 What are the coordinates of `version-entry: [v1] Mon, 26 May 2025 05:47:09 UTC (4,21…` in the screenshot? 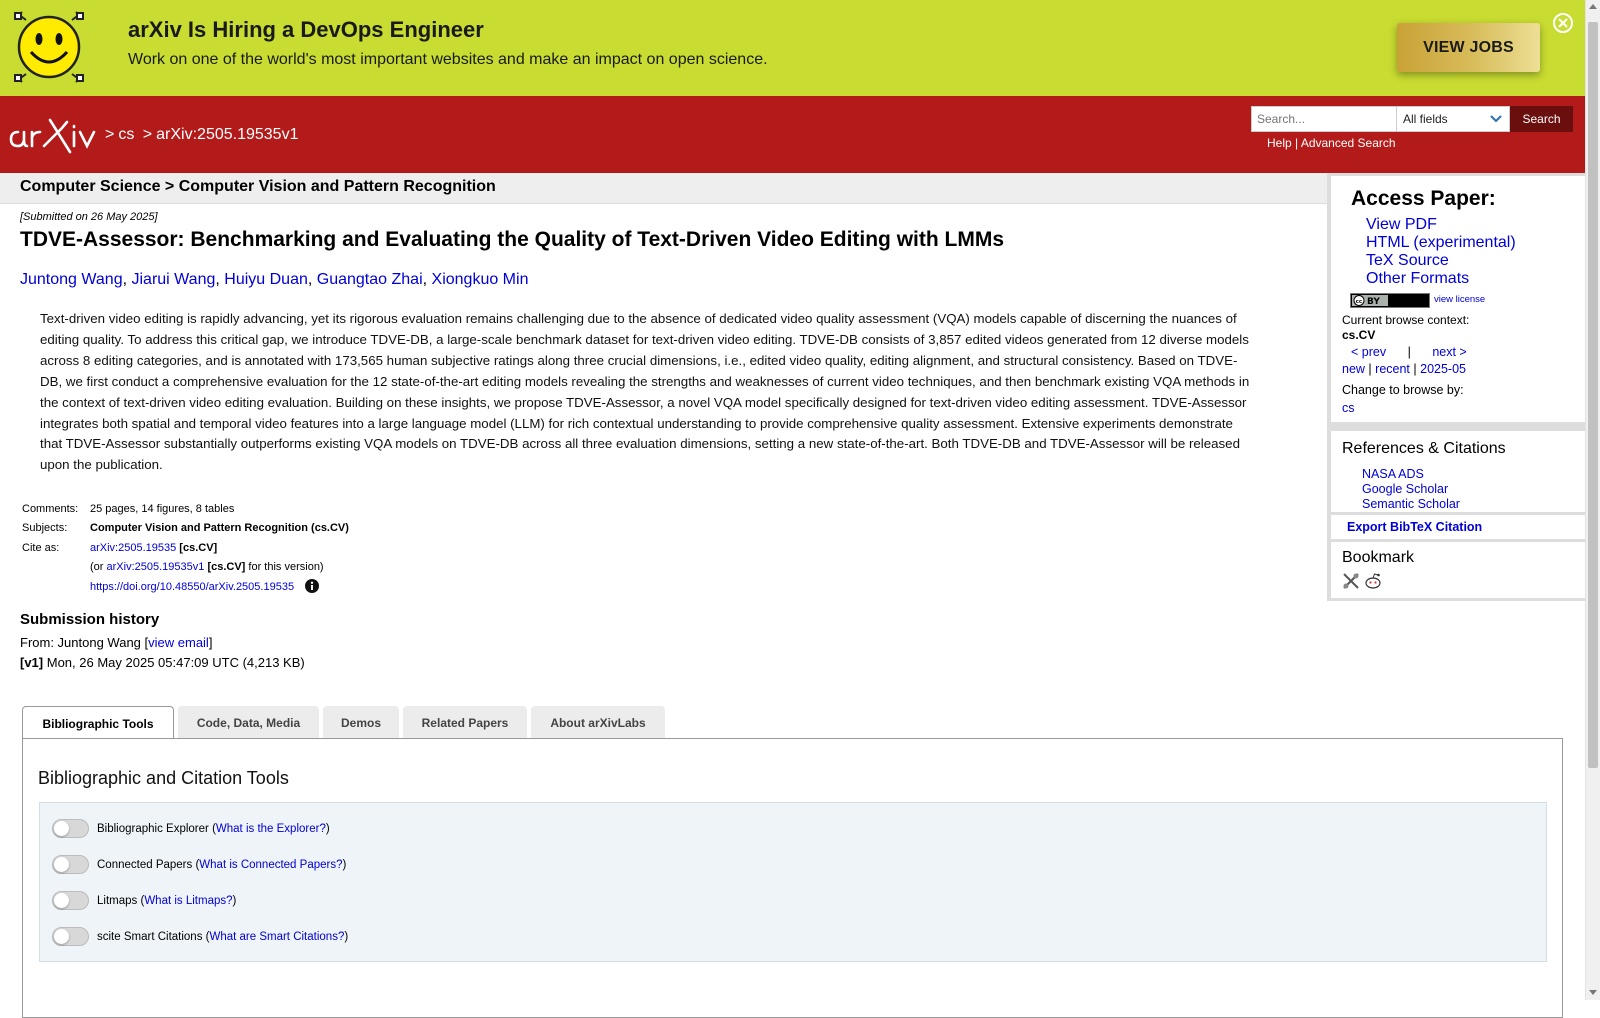 It's located at (162, 662).